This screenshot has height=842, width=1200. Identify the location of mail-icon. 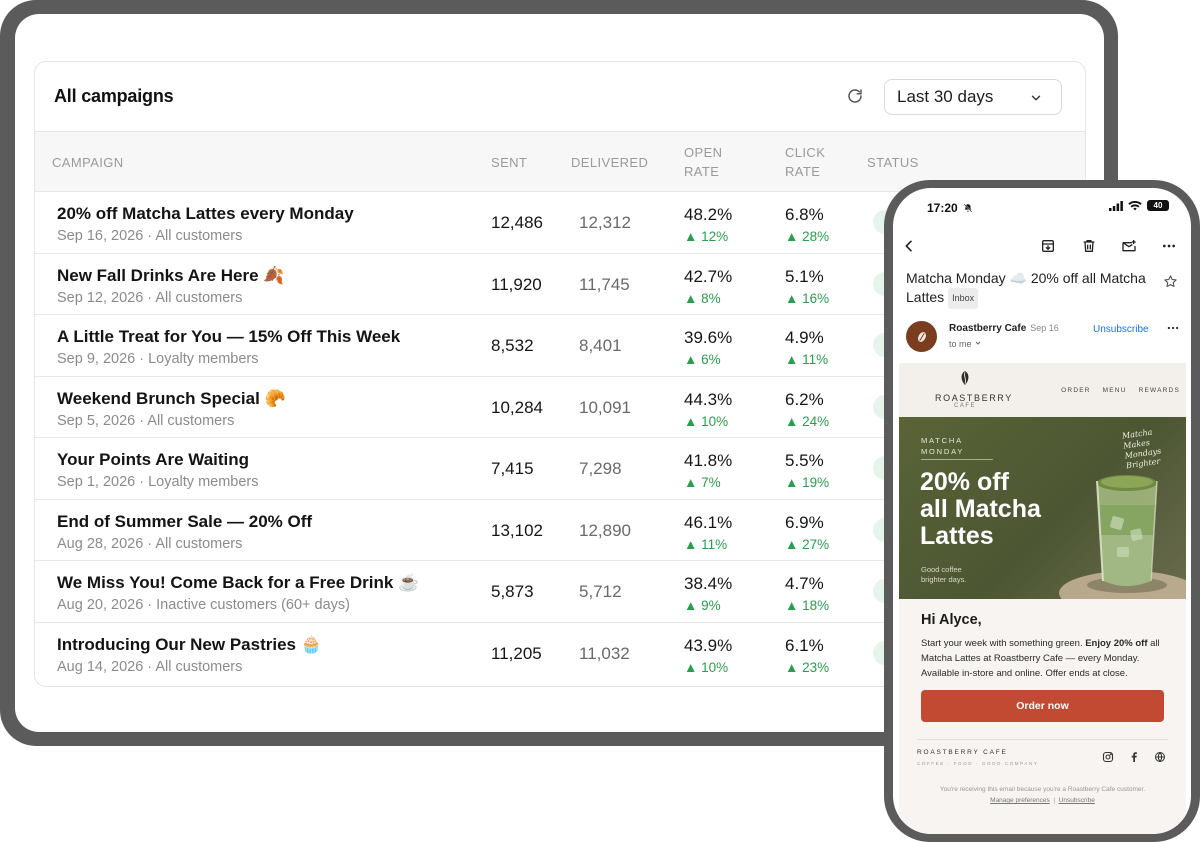
(1129, 246).